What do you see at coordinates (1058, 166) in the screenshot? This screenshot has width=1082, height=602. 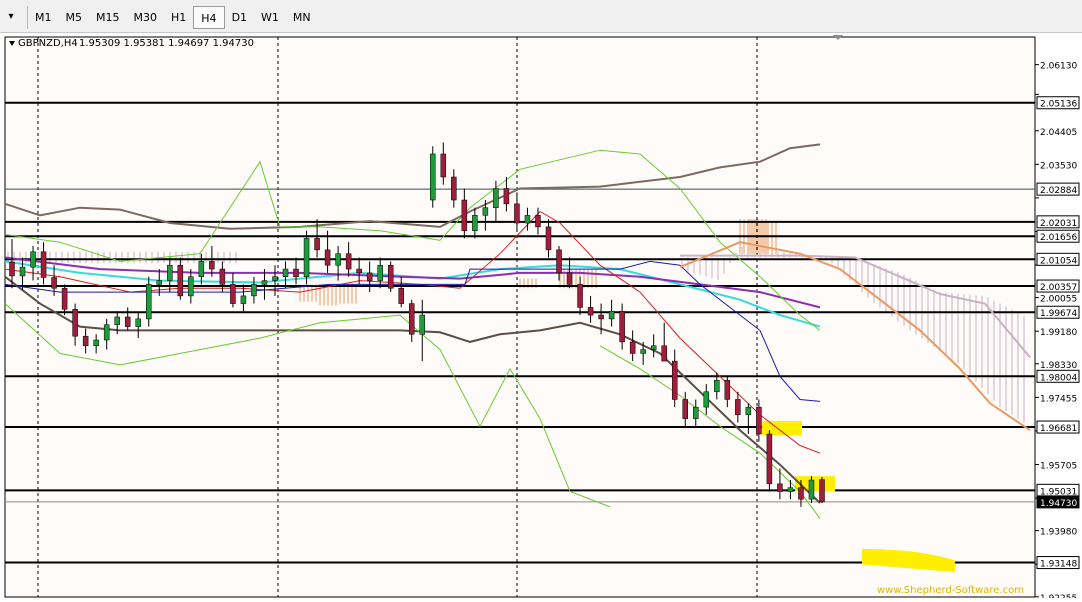 I see `axis-tick-label: 2.03530` at bounding box center [1058, 166].